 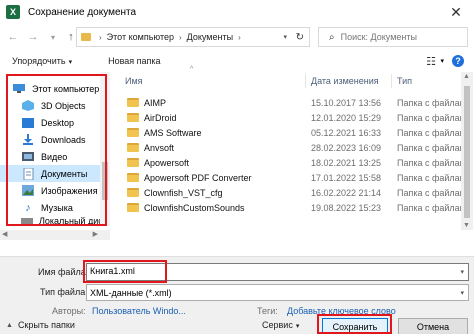 I want to click on organize-button: Упорядочить ▾, so click(x=42, y=61).